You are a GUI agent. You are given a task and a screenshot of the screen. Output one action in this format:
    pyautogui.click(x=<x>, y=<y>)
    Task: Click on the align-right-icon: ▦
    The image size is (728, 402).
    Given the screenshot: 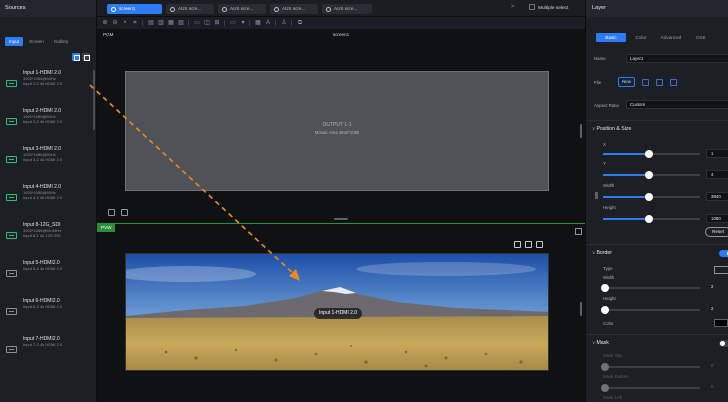 What is the action you would take?
    pyautogui.click(x=171, y=23)
    